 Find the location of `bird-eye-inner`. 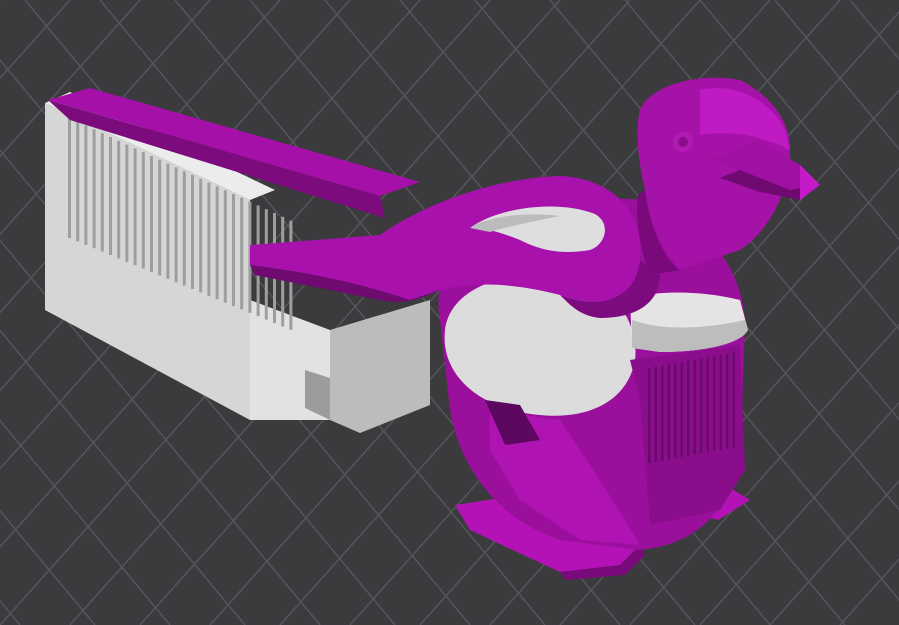

bird-eye-inner is located at coordinates (683, 142).